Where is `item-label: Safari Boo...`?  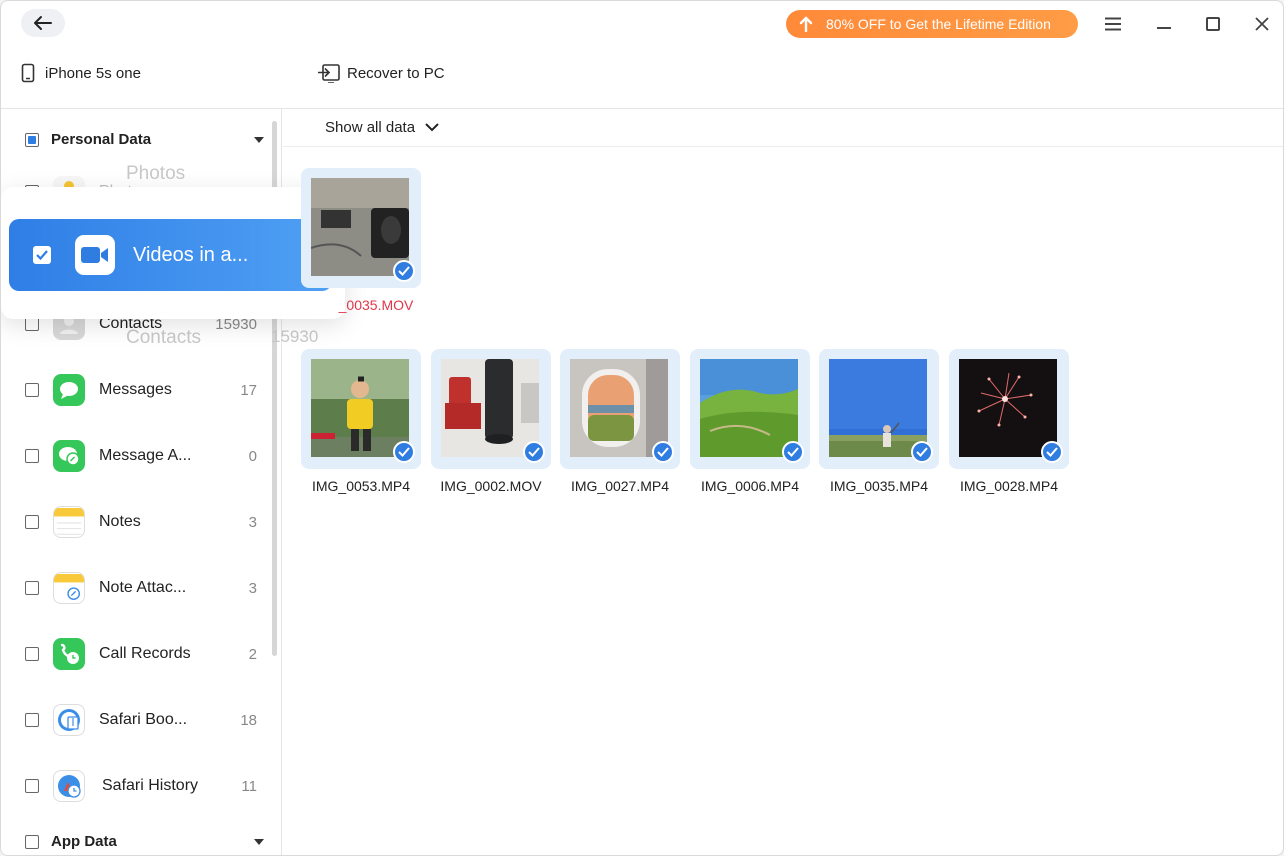 item-label: Safari Boo... is located at coordinates (143, 719).